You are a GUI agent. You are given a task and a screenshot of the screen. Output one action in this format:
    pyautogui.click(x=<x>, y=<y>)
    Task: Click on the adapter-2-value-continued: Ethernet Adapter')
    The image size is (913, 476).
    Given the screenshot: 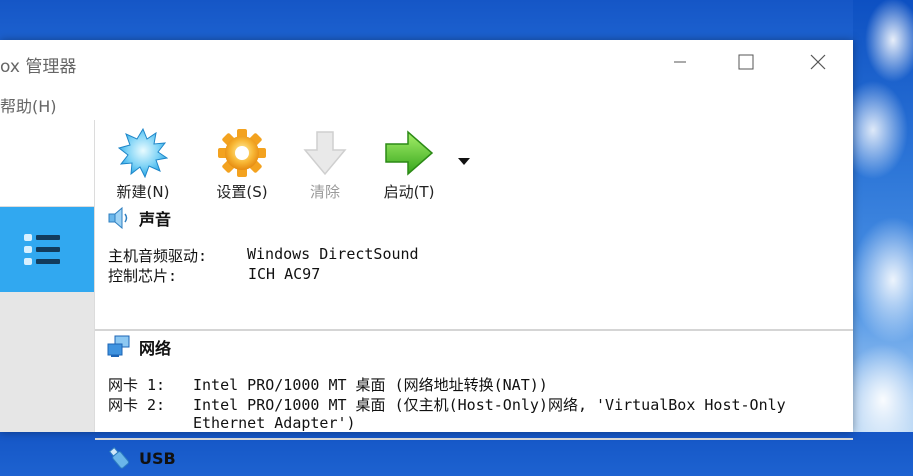 What is the action you would take?
    pyautogui.click(x=274, y=423)
    